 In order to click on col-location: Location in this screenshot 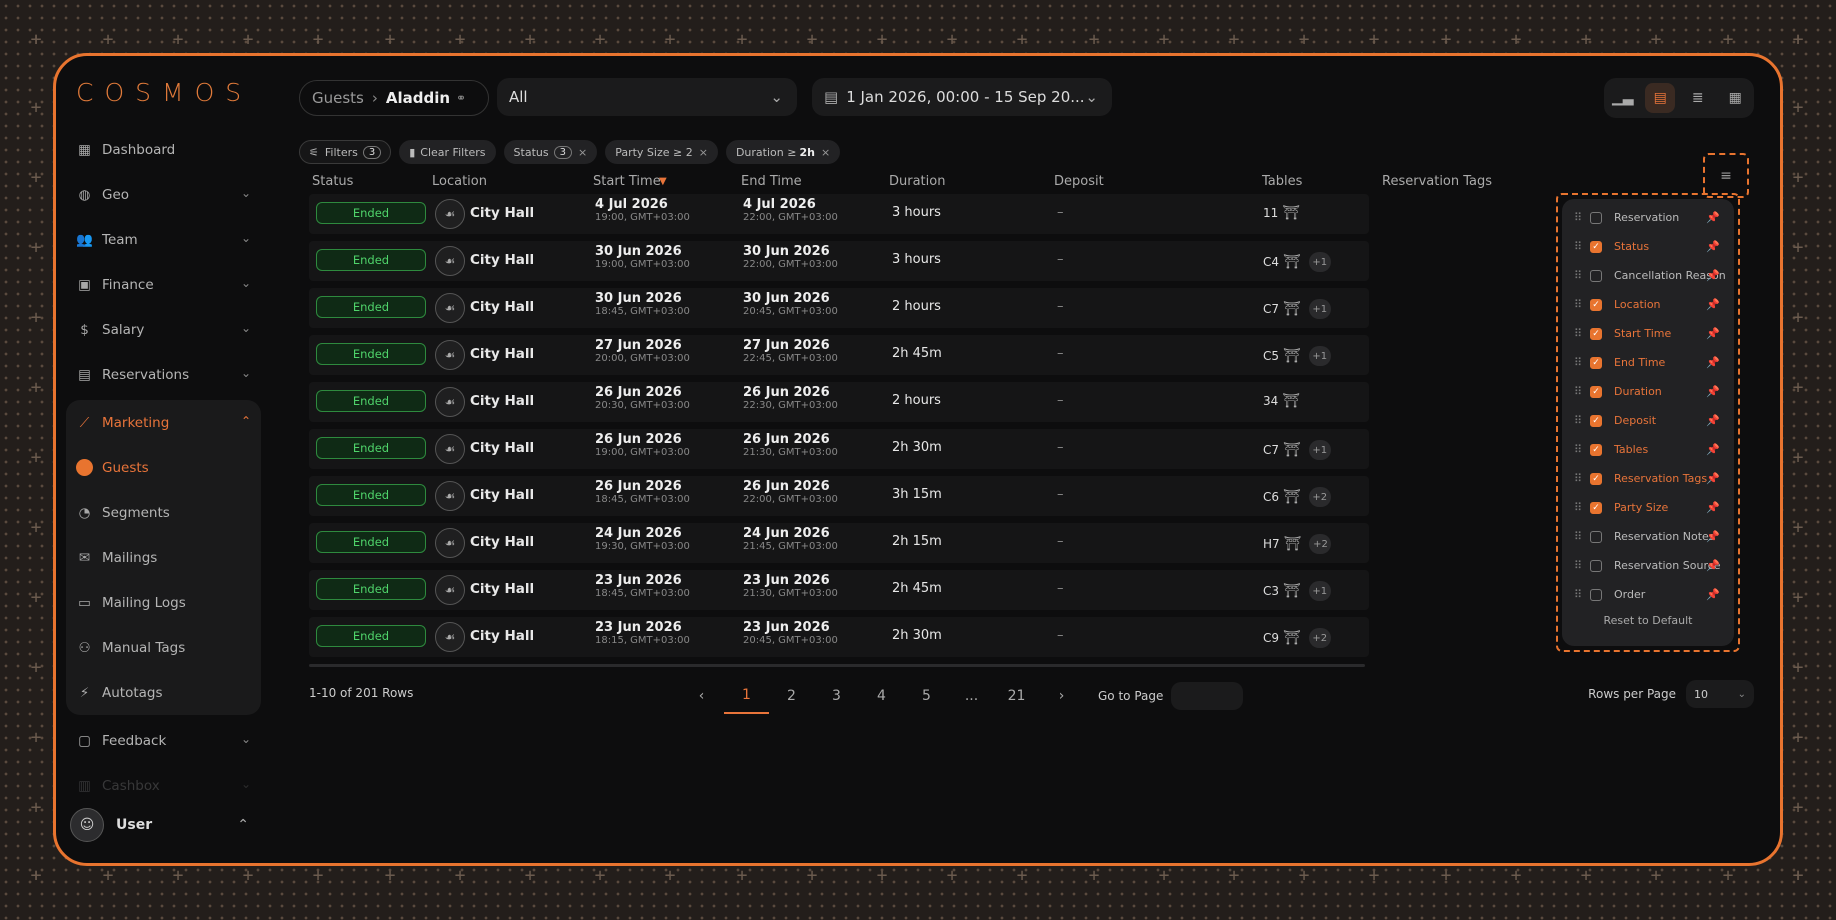, I will do `click(459, 181)`.